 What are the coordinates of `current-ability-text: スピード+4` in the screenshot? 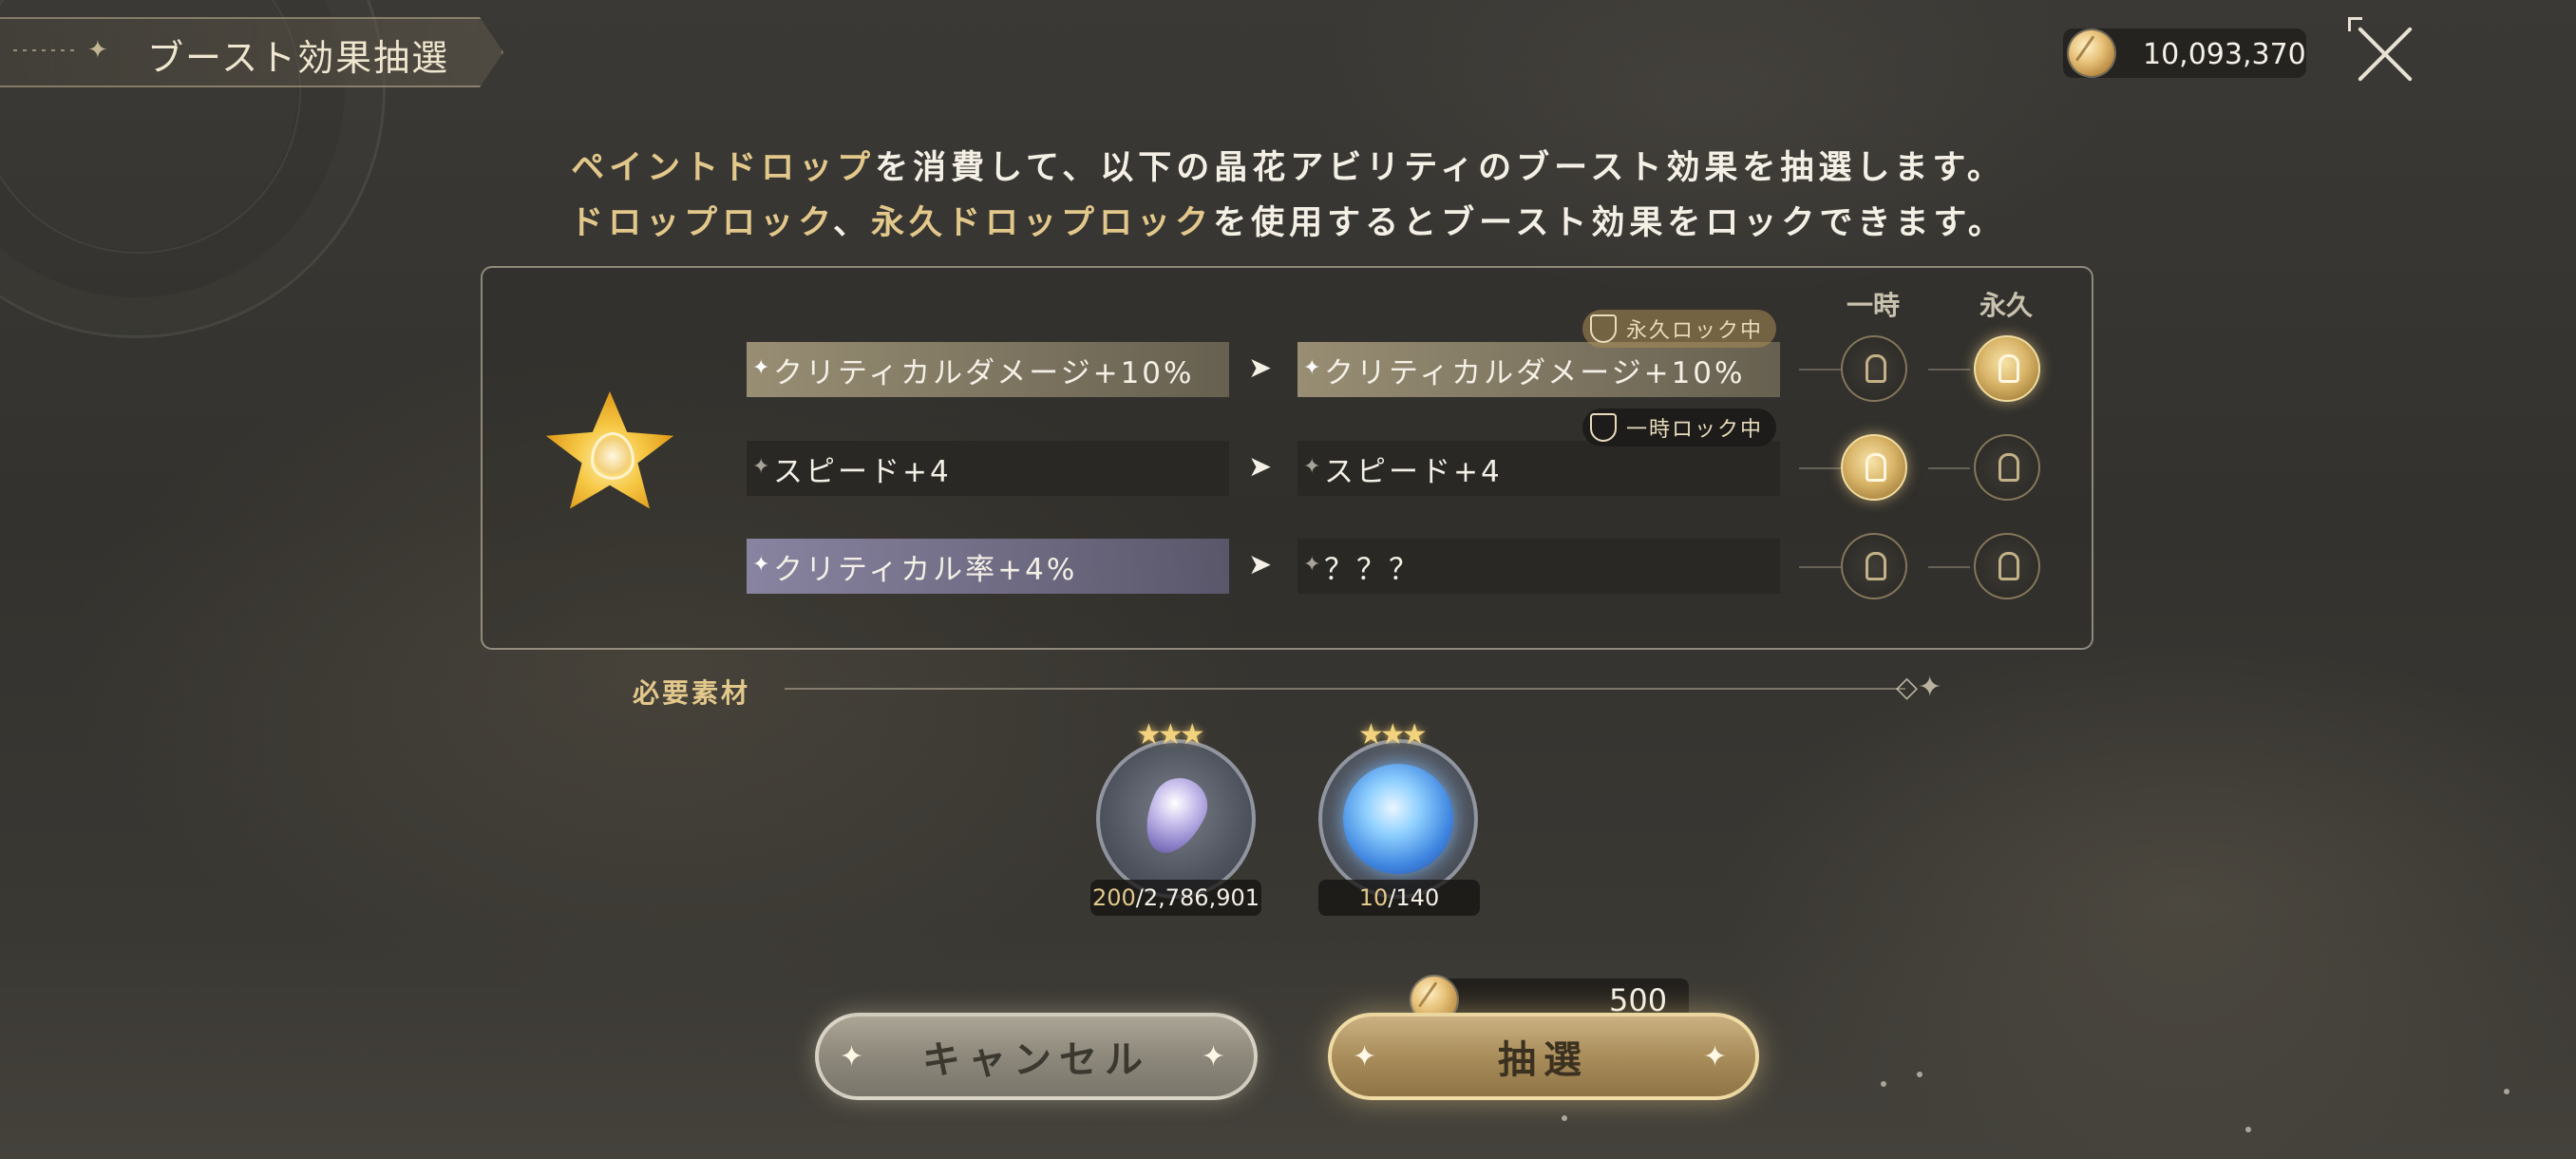 It's located at (862, 471).